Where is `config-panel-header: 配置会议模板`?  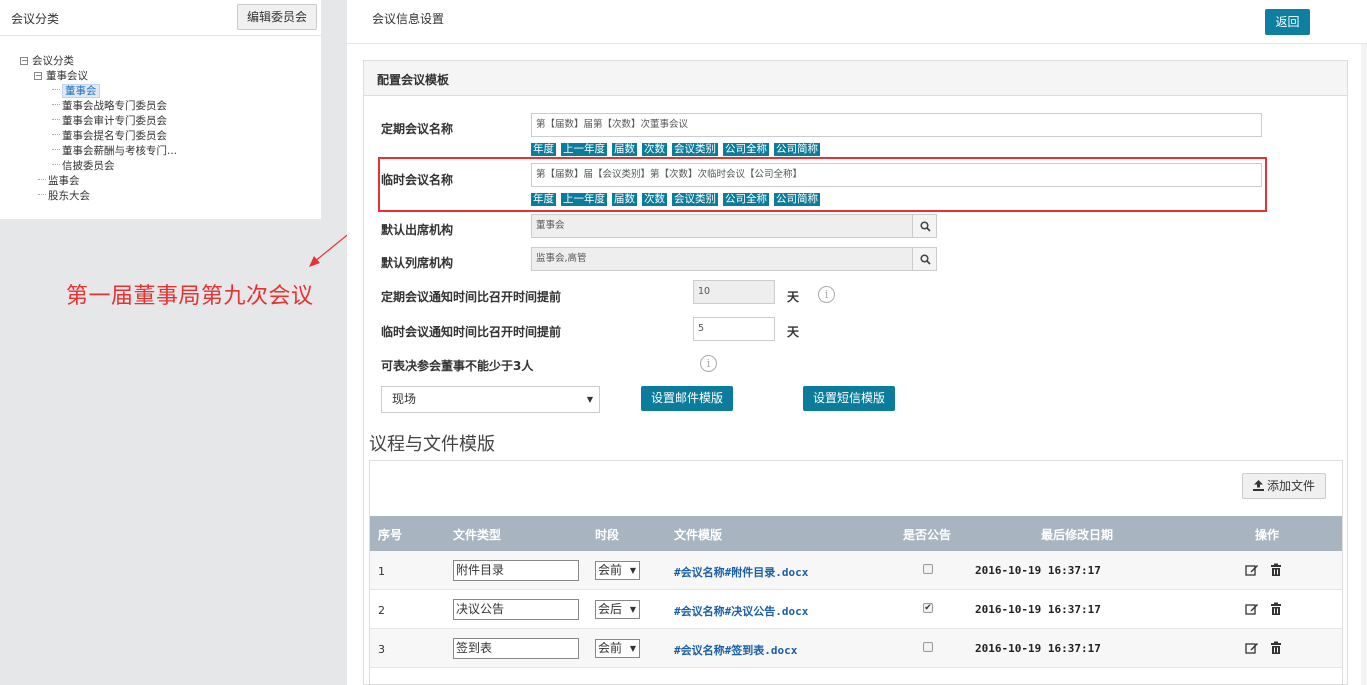
config-panel-header: 配置会议模板 is located at coordinates (855, 78).